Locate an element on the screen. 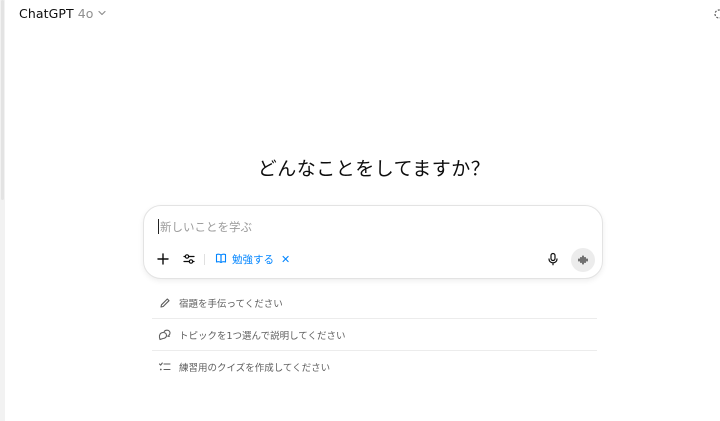 Image resolution: width=720 pixels, height=421 pixels. prompt-input is located at coordinates (368, 227).